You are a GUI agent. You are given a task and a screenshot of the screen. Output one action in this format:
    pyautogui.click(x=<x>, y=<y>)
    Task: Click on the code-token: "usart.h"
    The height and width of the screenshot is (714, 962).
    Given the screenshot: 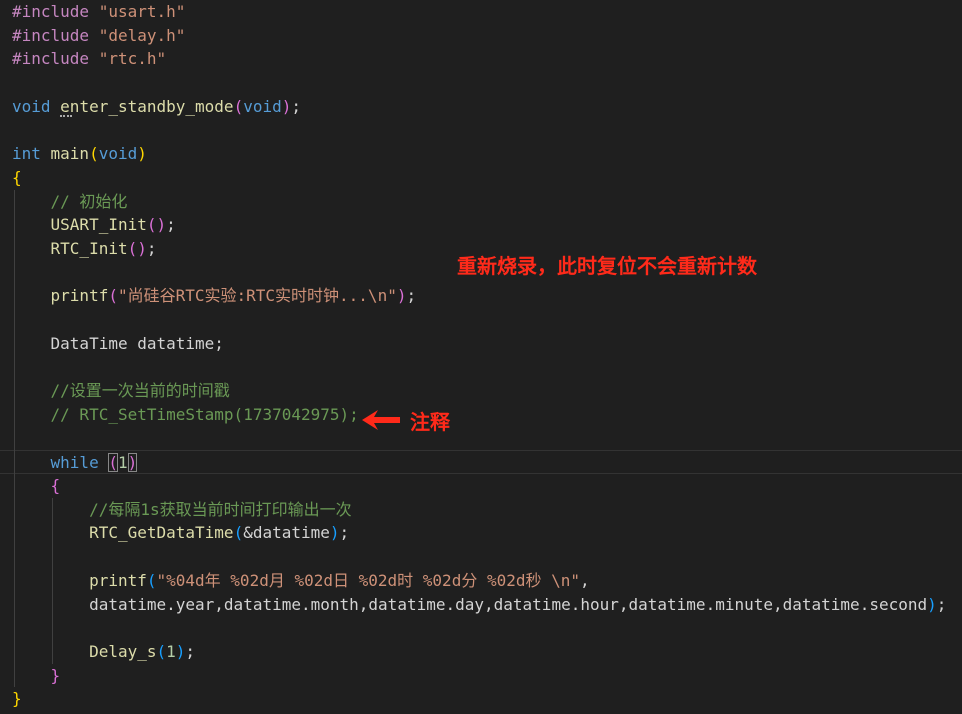 What is the action you would take?
    pyautogui.click(x=142, y=11)
    